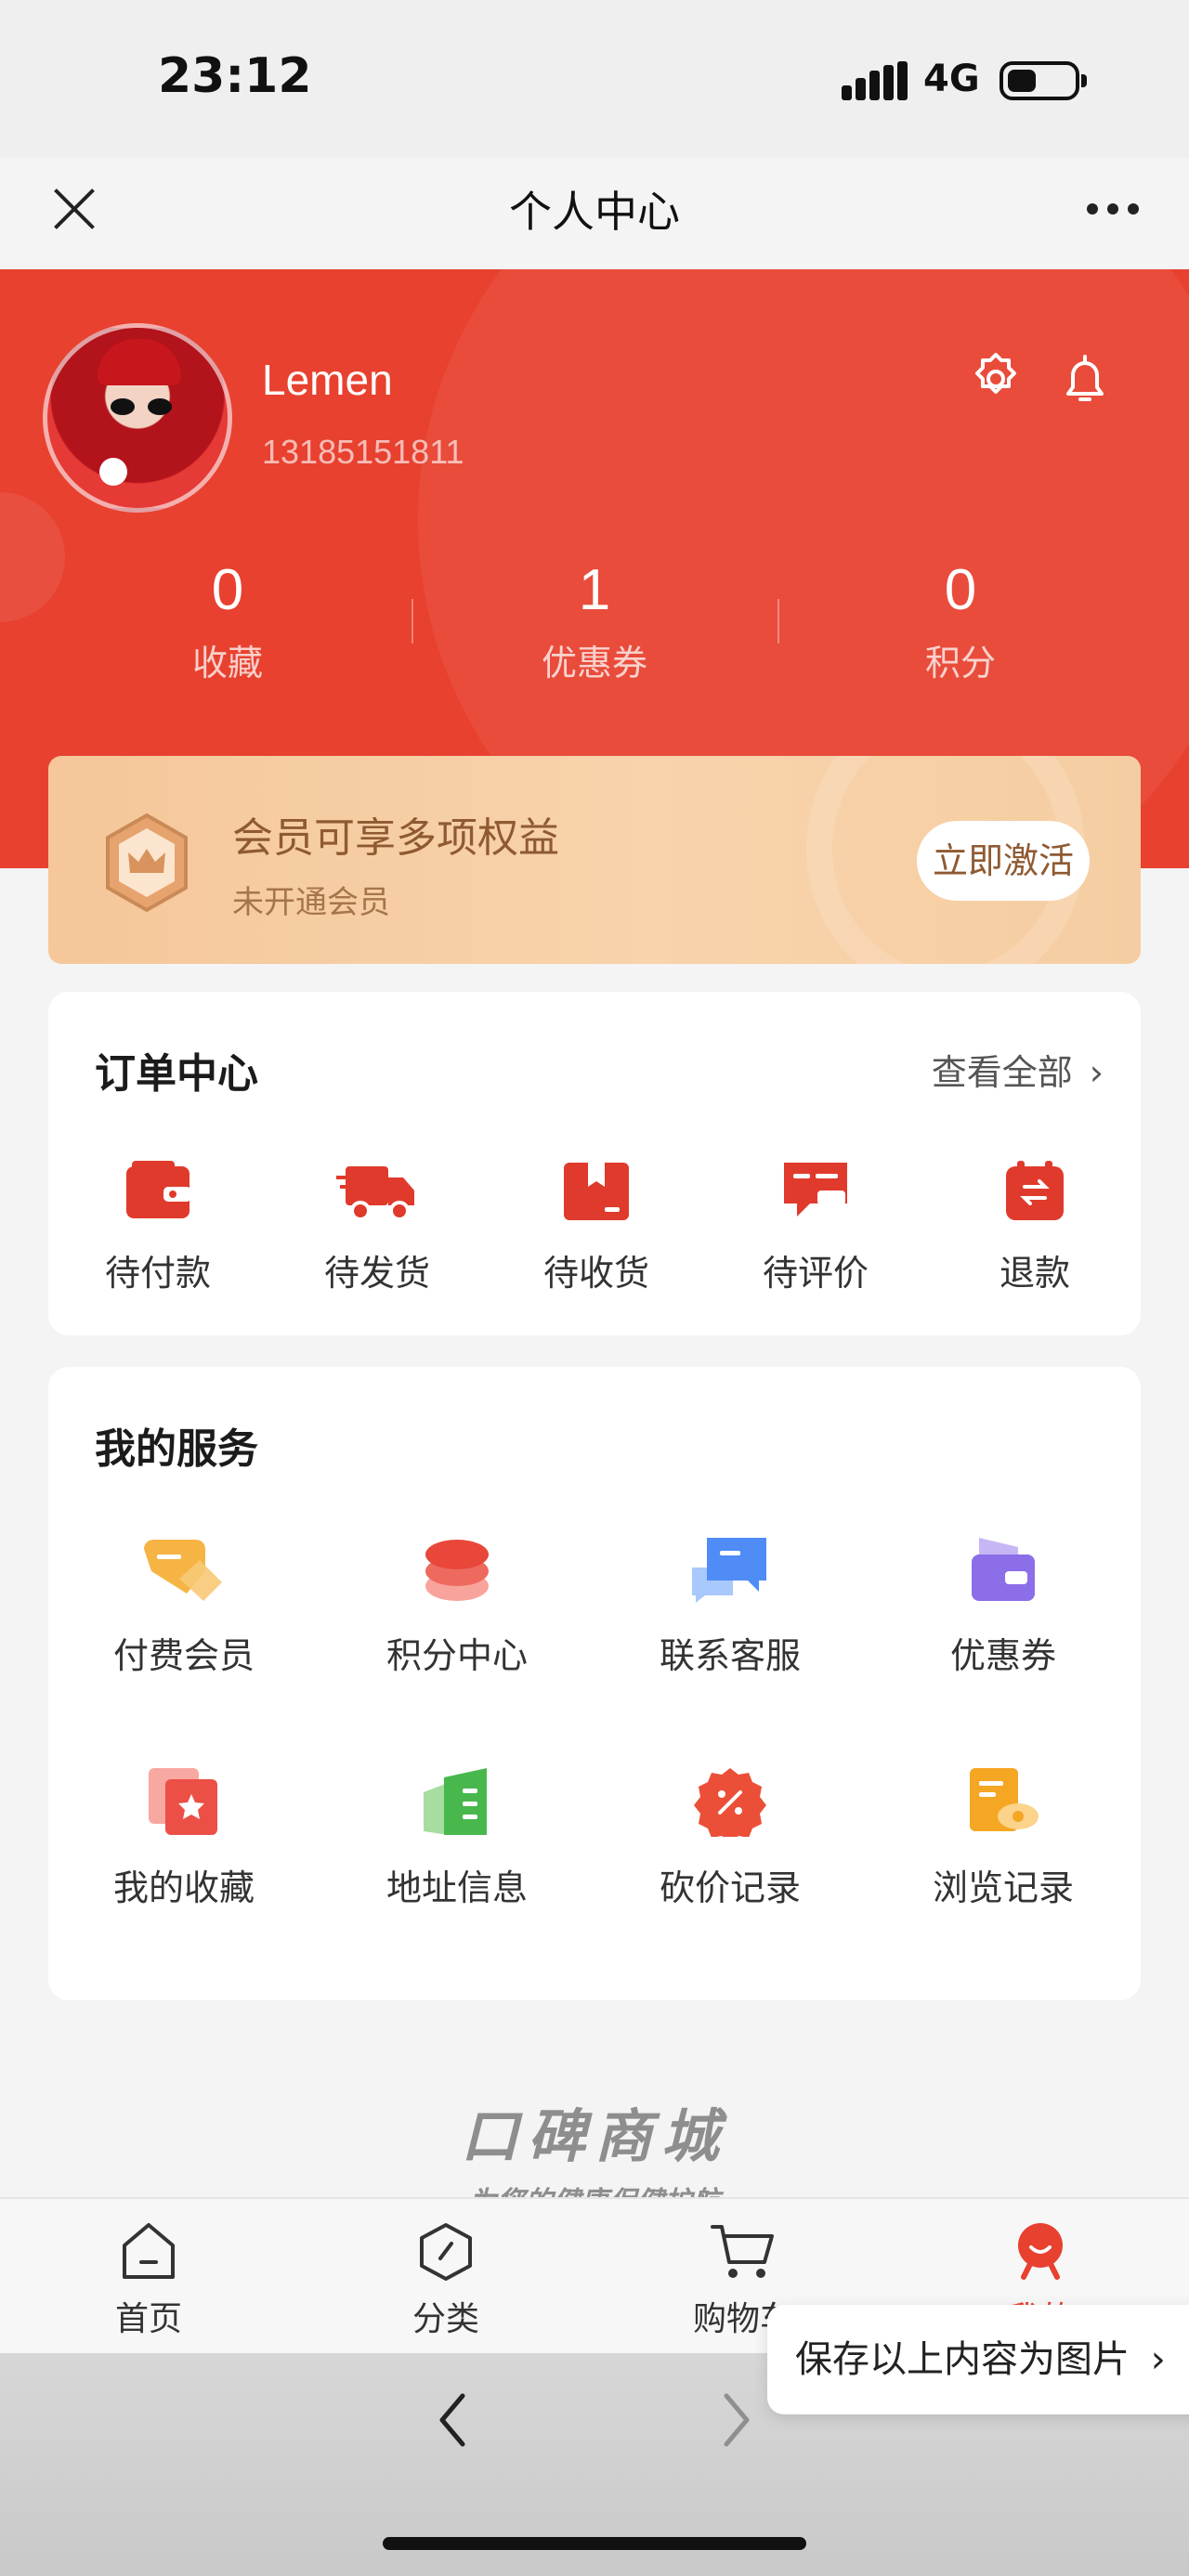  I want to click on category-icon, so click(446, 2252).